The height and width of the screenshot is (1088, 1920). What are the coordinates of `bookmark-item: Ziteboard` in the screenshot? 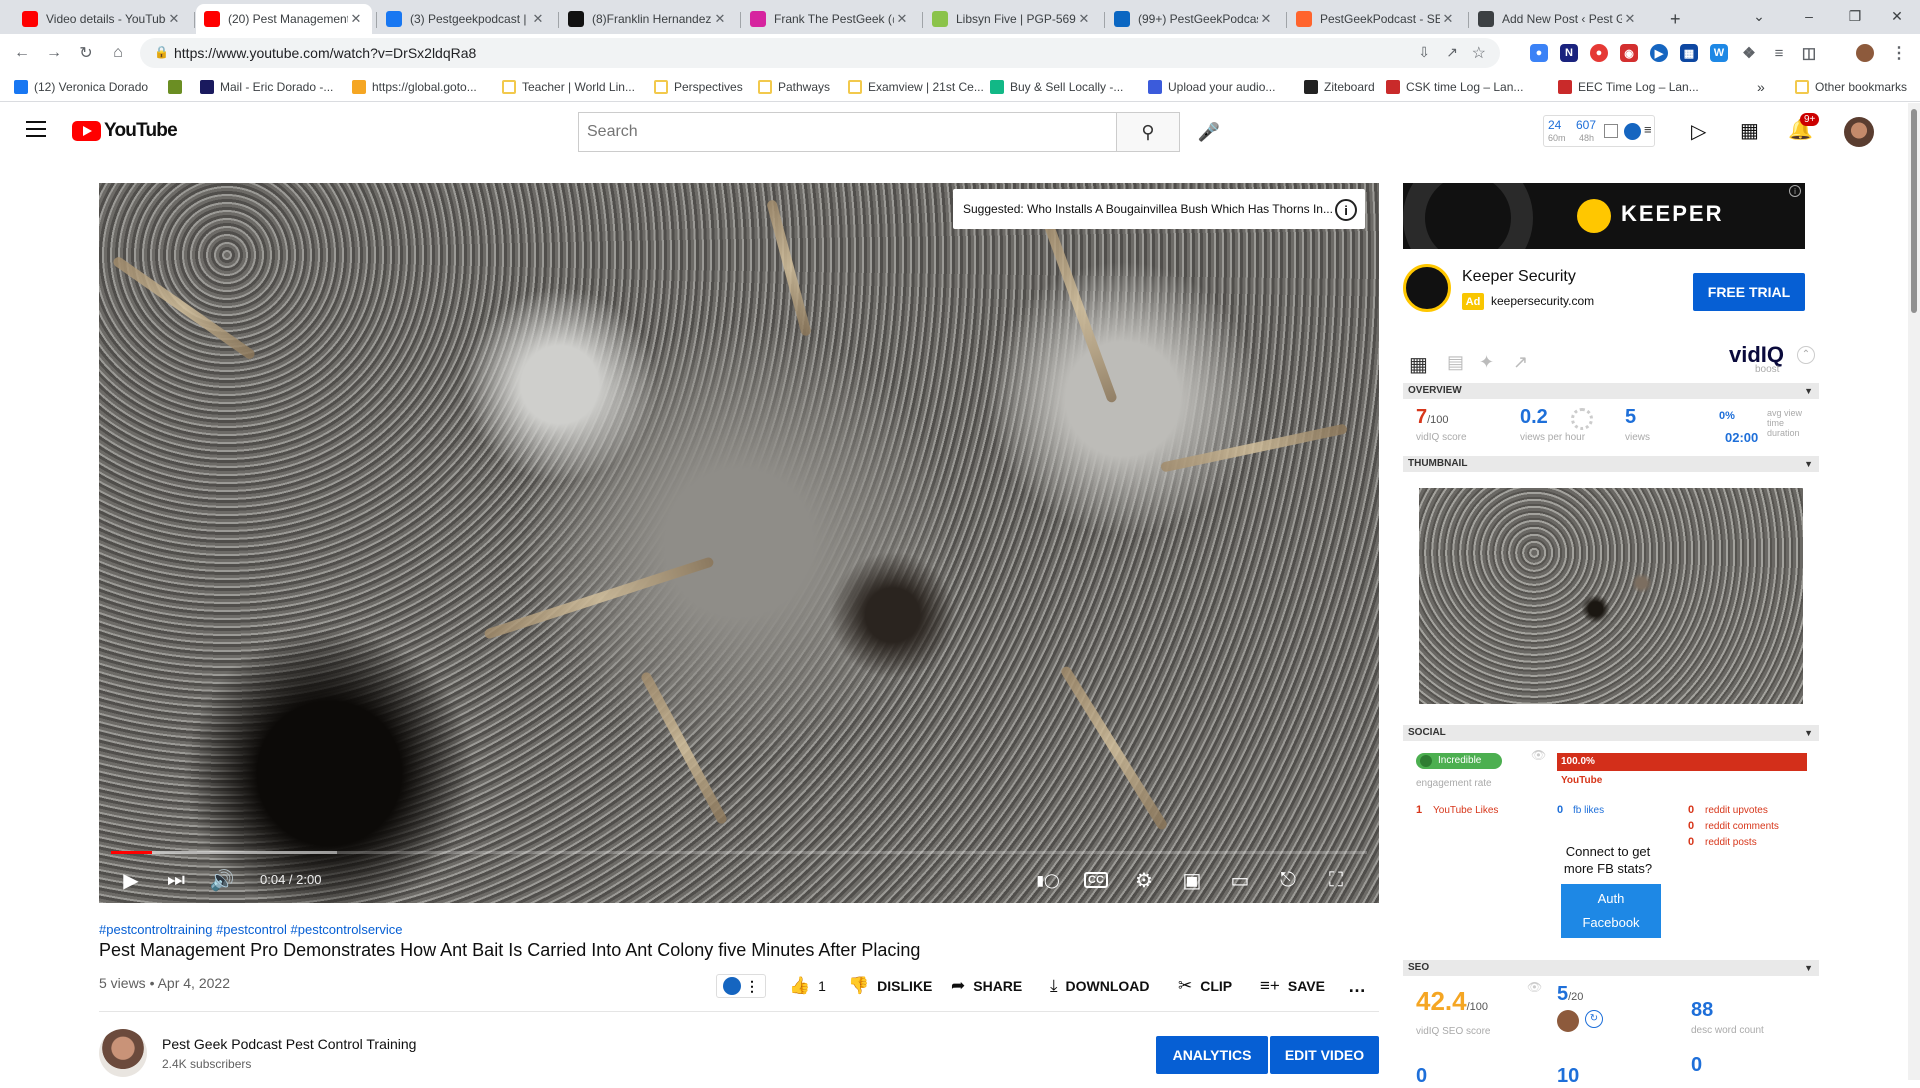 It's located at (1339, 87).